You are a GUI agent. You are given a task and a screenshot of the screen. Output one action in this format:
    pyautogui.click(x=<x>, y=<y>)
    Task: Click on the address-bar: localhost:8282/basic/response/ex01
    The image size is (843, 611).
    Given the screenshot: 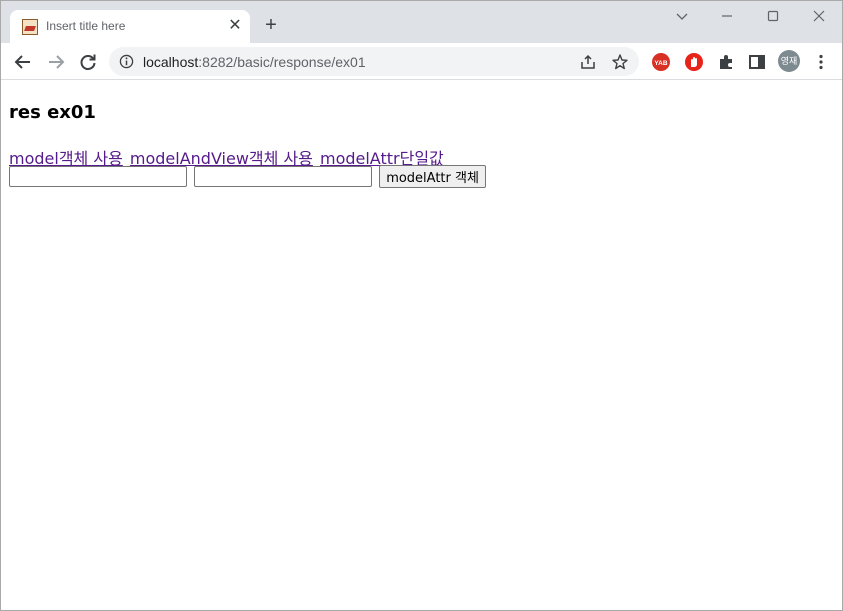 What is the action you would take?
    pyautogui.click(x=374, y=61)
    